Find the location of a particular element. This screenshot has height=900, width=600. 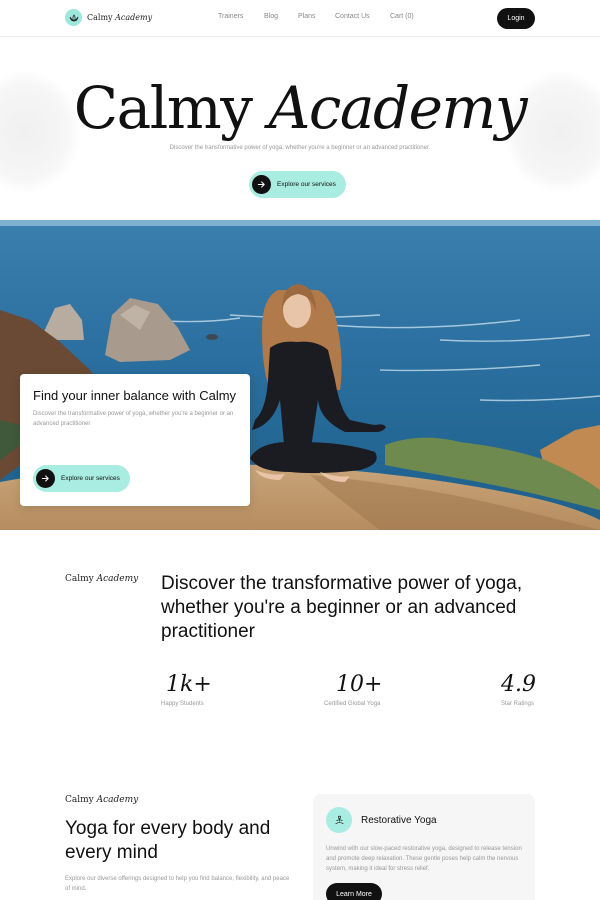

meditation-icon is located at coordinates (339, 820).